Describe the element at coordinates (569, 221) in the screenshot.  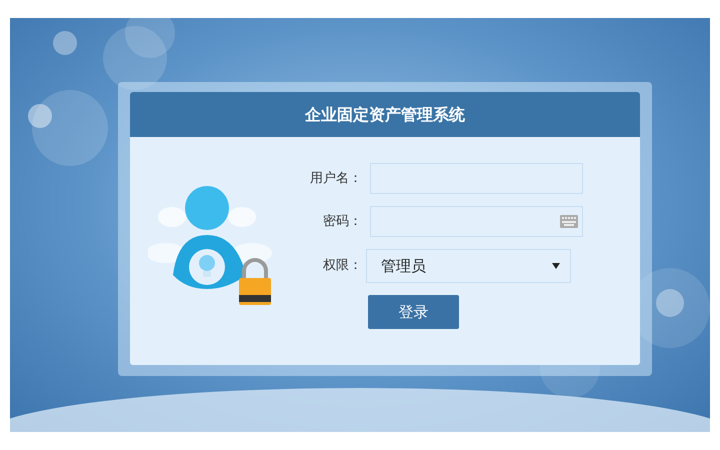
I see `keyboard-icon` at that location.